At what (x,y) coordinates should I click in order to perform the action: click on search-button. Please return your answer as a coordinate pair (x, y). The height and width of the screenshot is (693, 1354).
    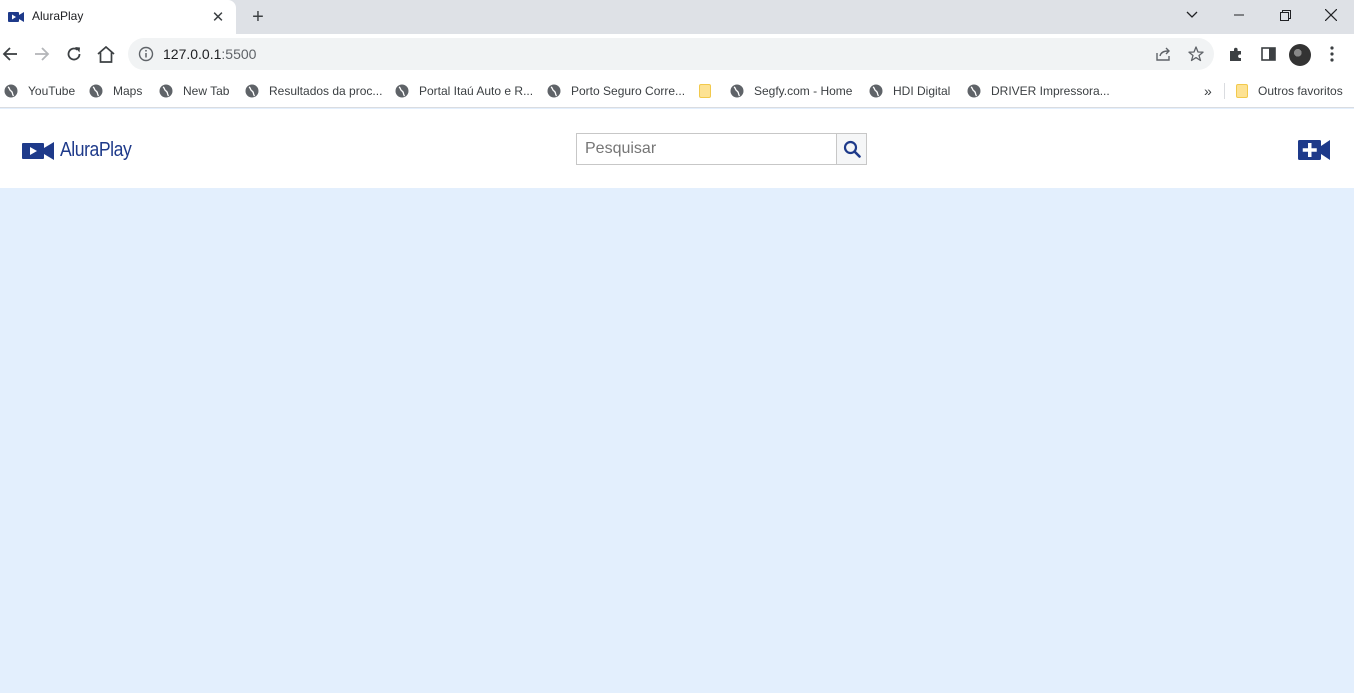
    Looking at the image, I should click on (851, 149).